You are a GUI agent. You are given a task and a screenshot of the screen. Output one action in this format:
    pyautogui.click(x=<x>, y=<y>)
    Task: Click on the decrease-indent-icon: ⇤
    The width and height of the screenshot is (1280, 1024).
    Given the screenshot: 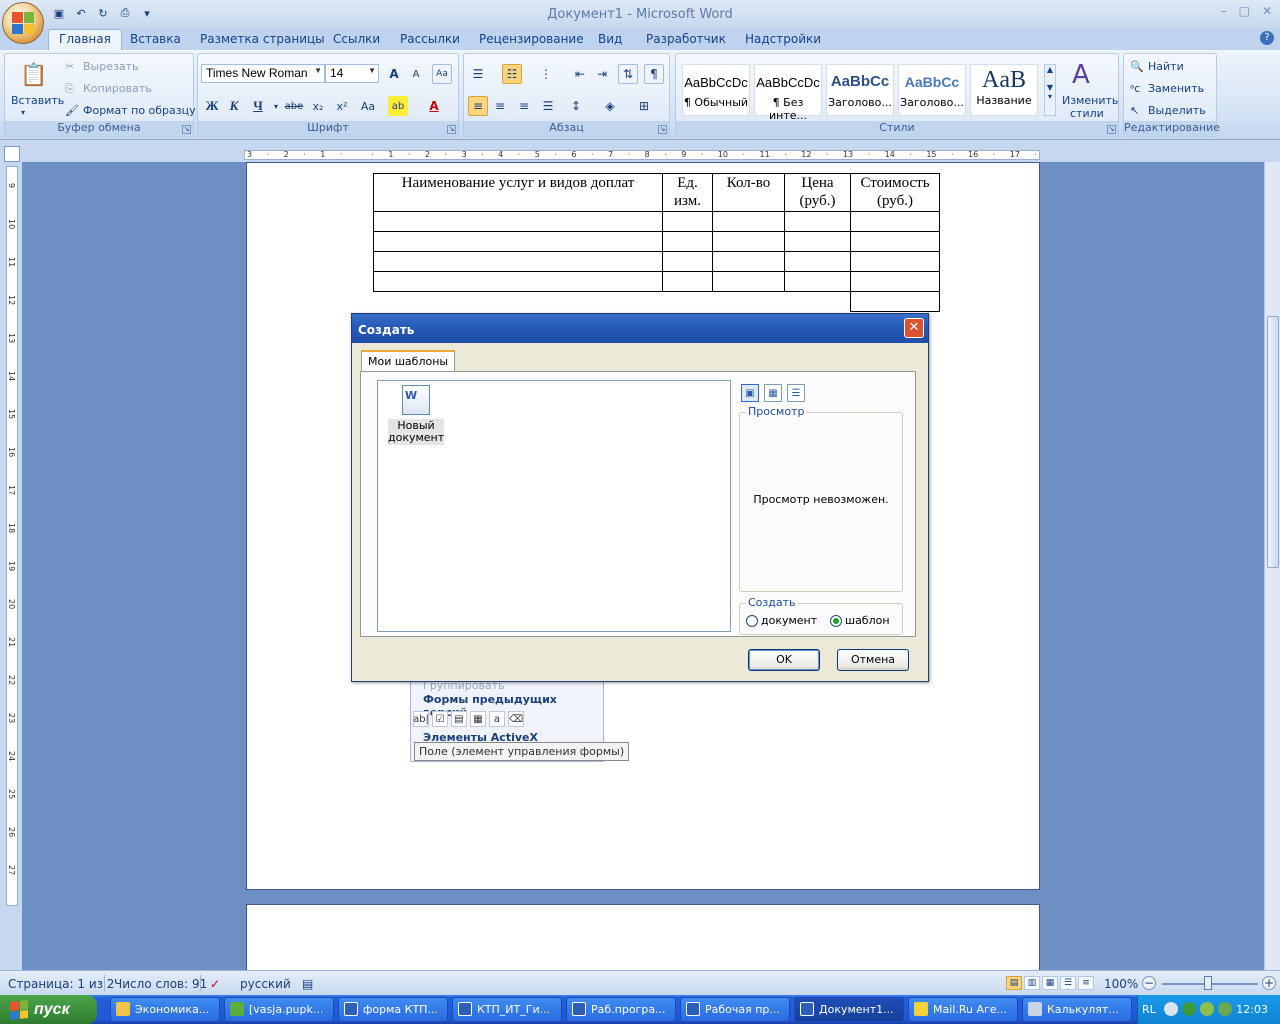 What is the action you would take?
    pyautogui.click(x=580, y=74)
    